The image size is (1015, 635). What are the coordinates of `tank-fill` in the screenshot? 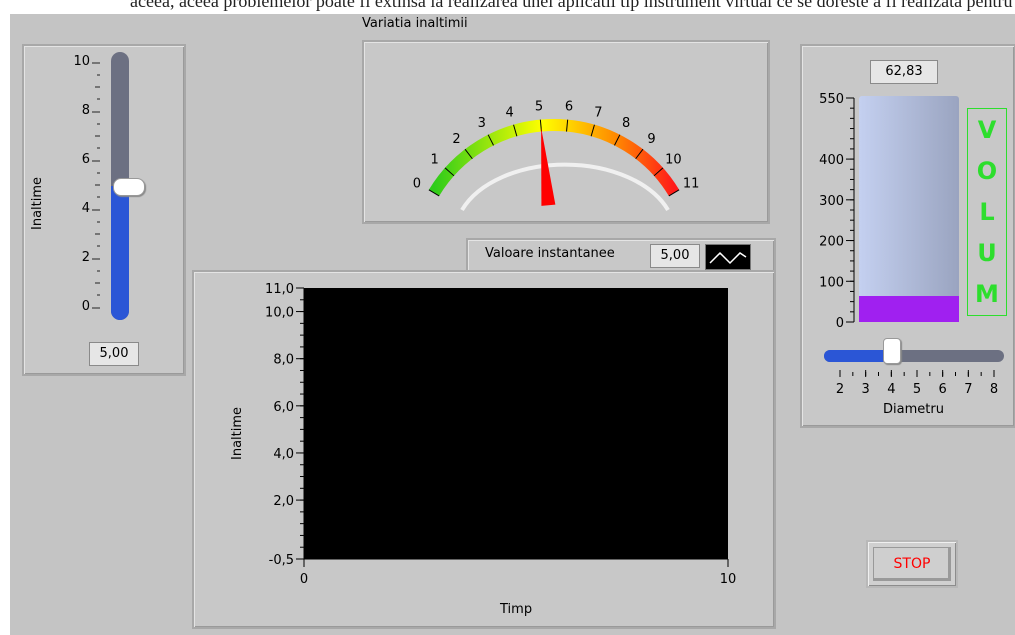 It's located at (909, 309).